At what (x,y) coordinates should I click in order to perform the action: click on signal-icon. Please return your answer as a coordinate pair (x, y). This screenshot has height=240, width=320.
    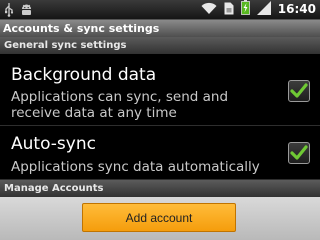
    Looking at the image, I should click on (263, 9).